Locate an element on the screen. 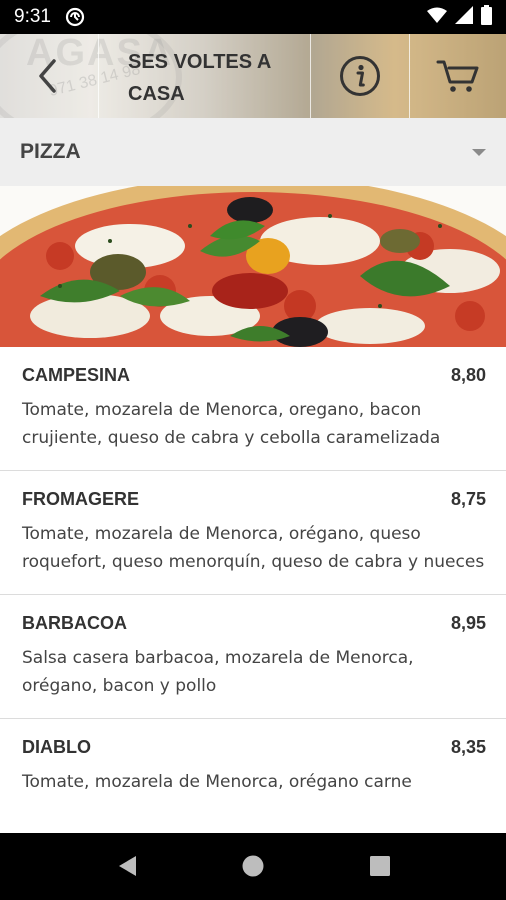 The image size is (506, 900). signal-icon is located at coordinates (464, 17).